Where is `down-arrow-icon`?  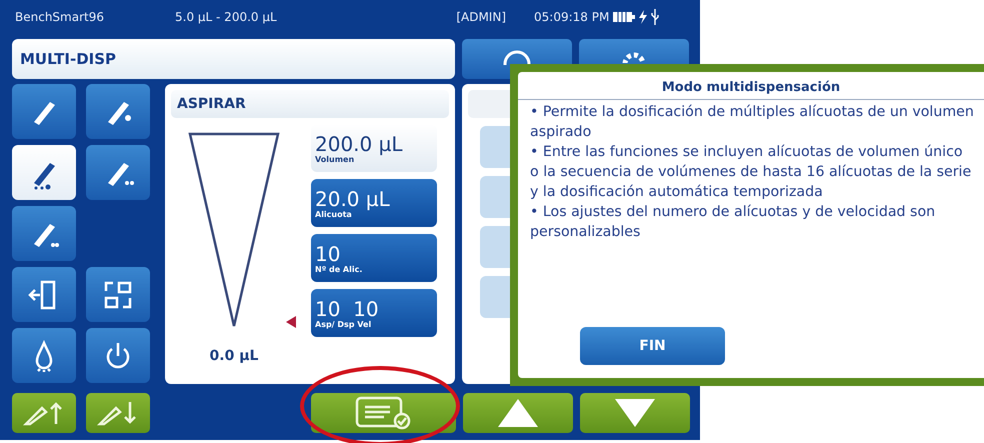 down-arrow-icon is located at coordinates (635, 413).